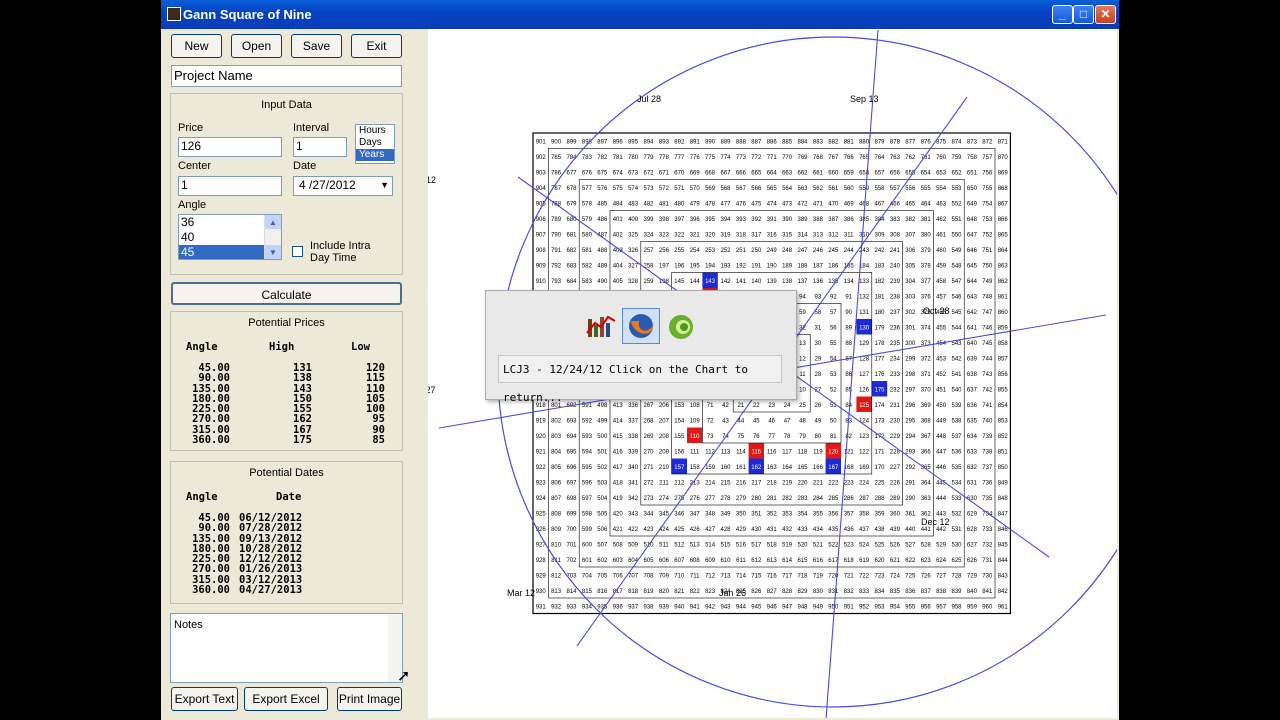 This screenshot has height=720, width=1280. What do you see at coordinates (286, 293) in the screenshot?
I see `calculate-button: Calculate` at bounding box center [286, 293].